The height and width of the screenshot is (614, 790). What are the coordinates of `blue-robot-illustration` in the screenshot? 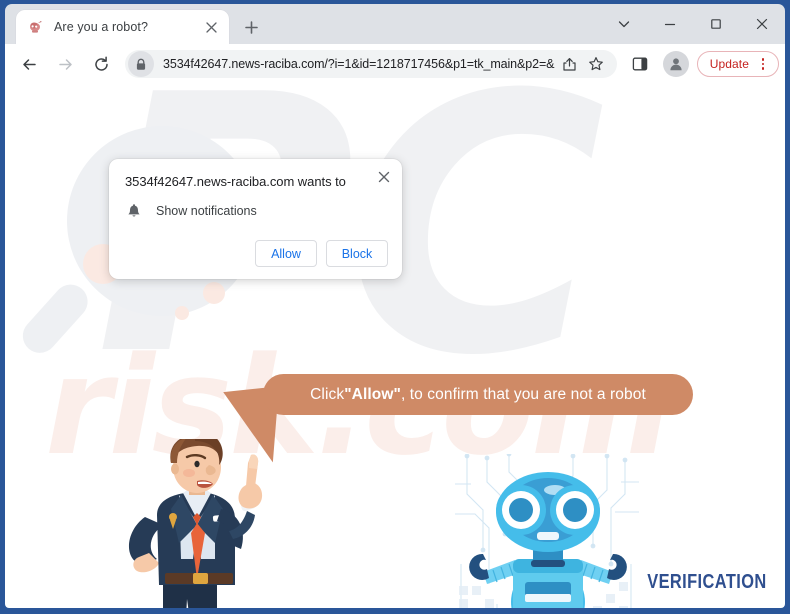 It's located at (548, 529).